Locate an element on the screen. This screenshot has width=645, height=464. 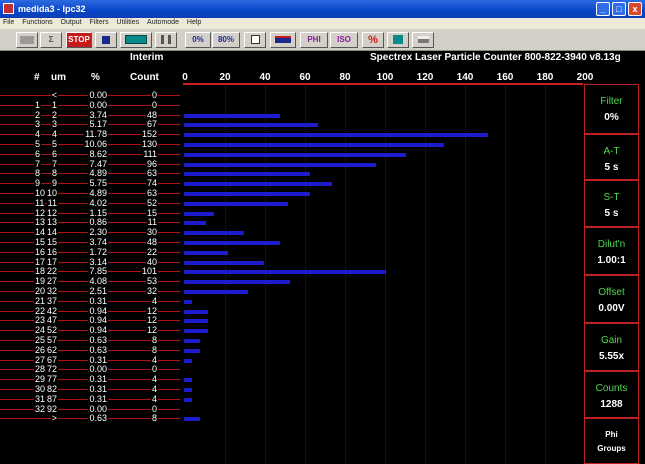
row-count: 32 is located at coordinates (151, 291).